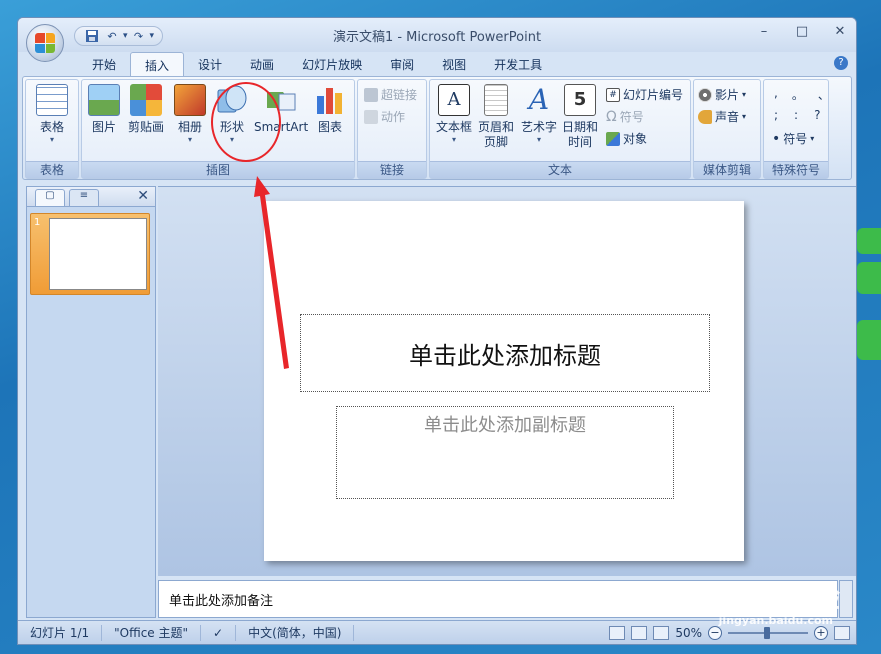 The width and height of the screenshot is (881, 654). Describe the element at coordinates (796, 115) in the screenshot. I see `symbol-colon: :` at that location.